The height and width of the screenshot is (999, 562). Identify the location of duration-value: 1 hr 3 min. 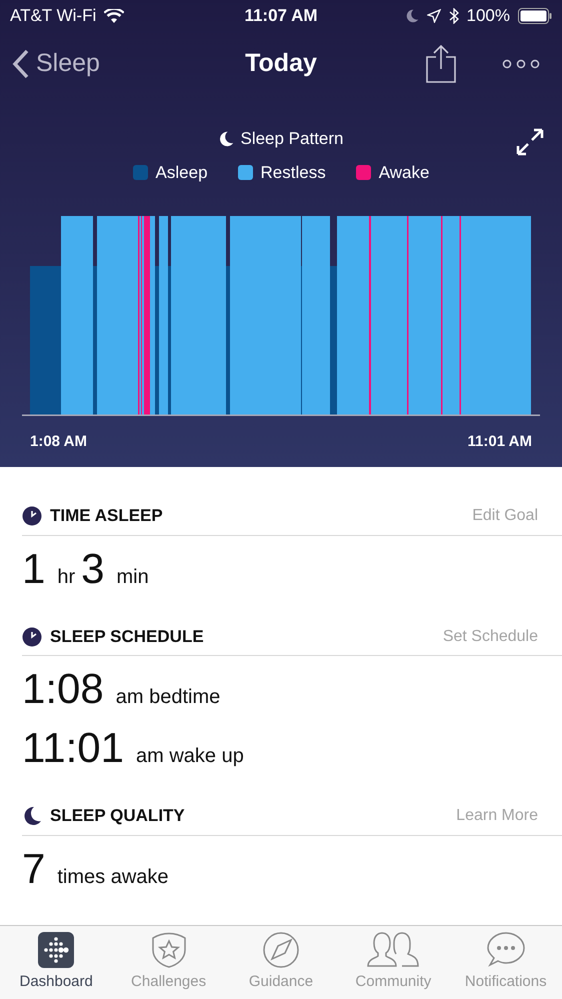
(86, 569).